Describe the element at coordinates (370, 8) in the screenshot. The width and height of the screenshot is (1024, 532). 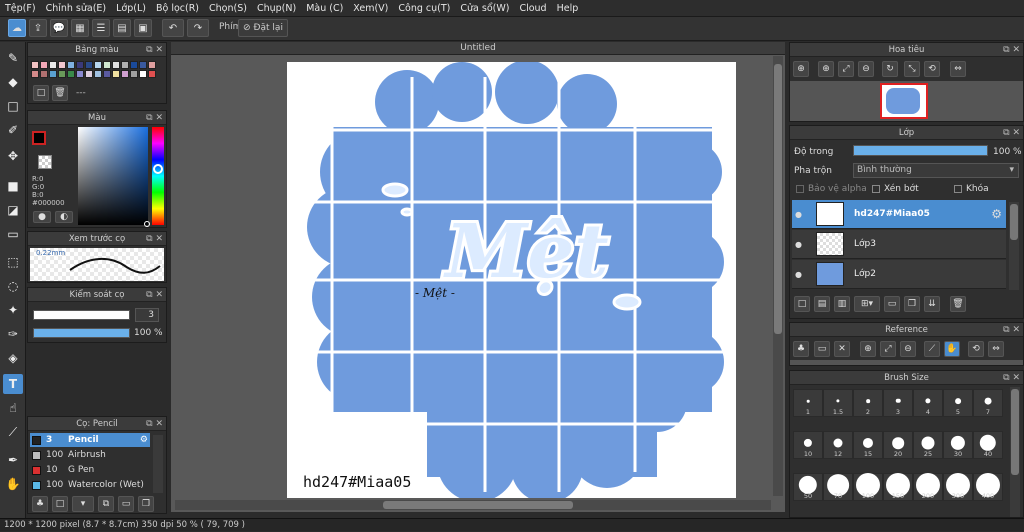
I see `menu-view: Xem(V)` at that location.